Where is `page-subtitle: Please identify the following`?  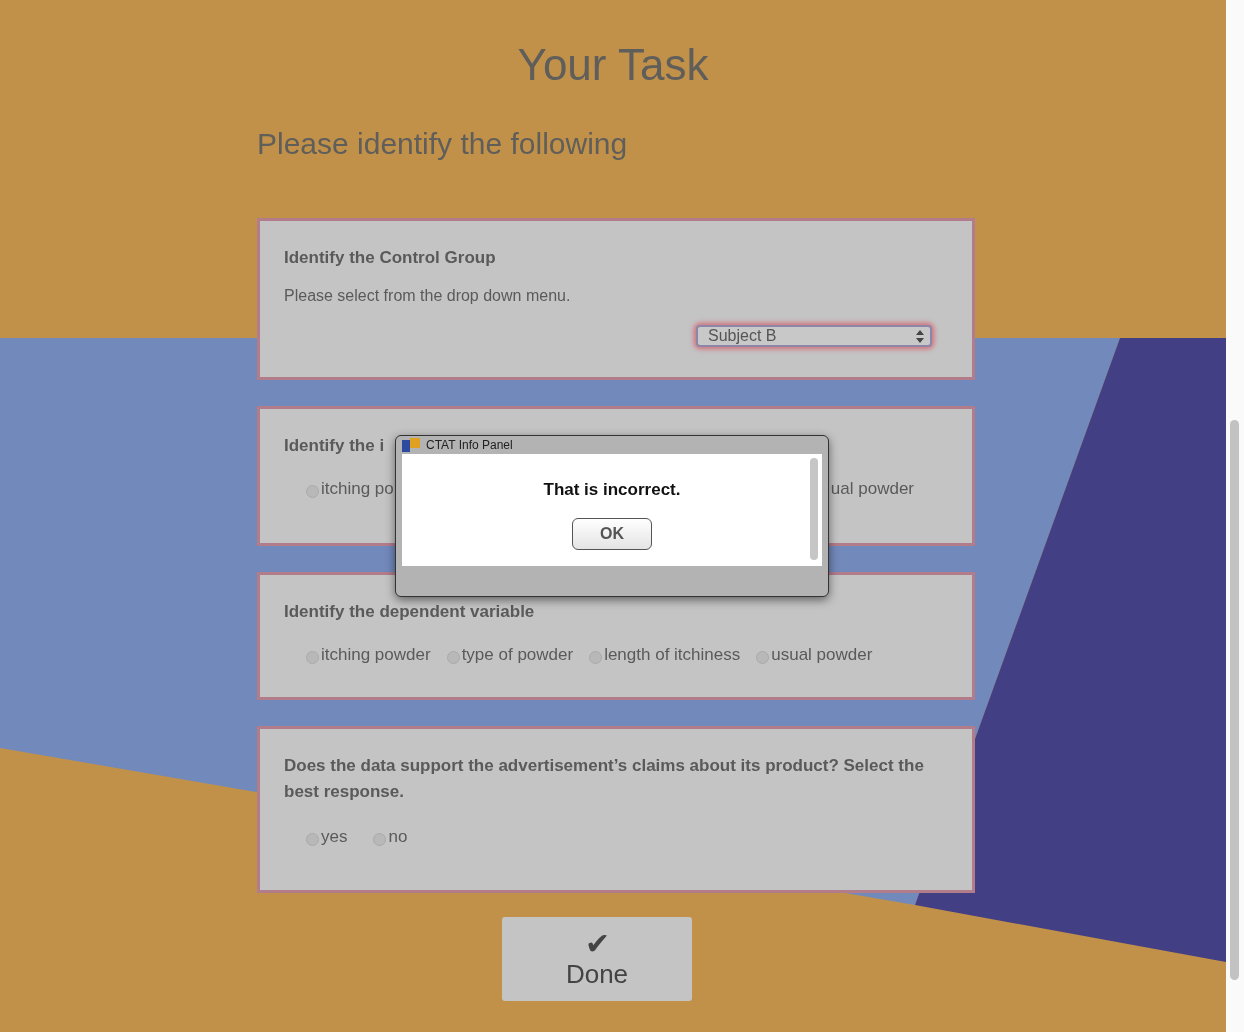 page-subtitle: Please identify the following is located at coordinates (443, 144).